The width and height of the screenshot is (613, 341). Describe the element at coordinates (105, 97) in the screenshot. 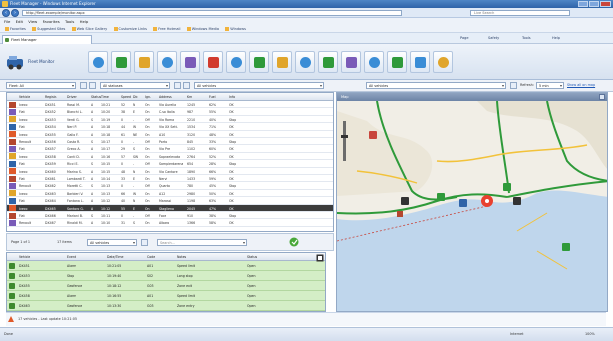

I see `grid-column-header: Time` at that location.